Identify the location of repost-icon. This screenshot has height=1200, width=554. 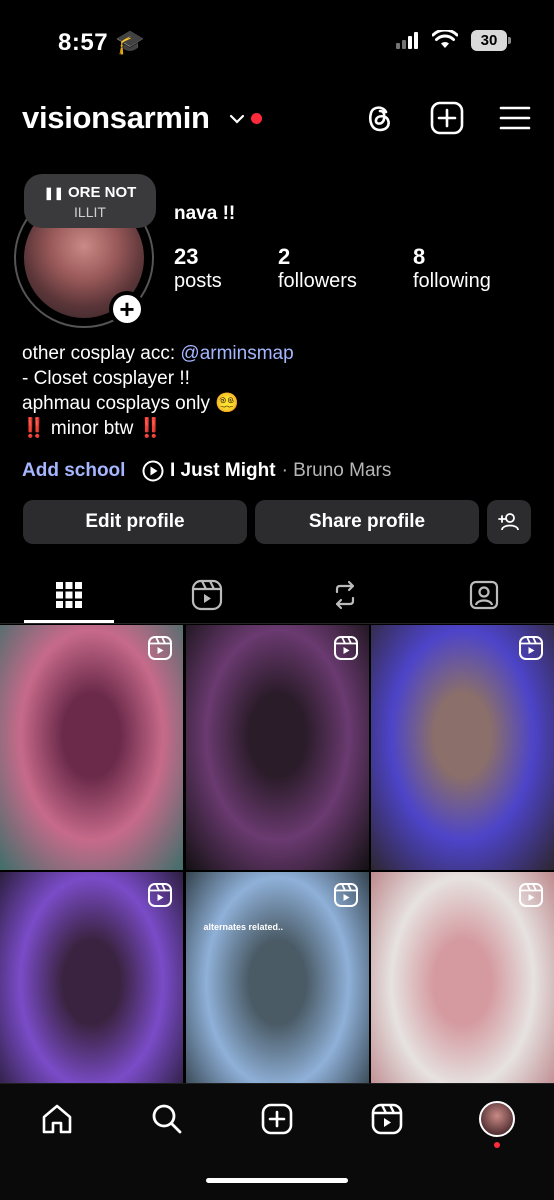
(345, 595).